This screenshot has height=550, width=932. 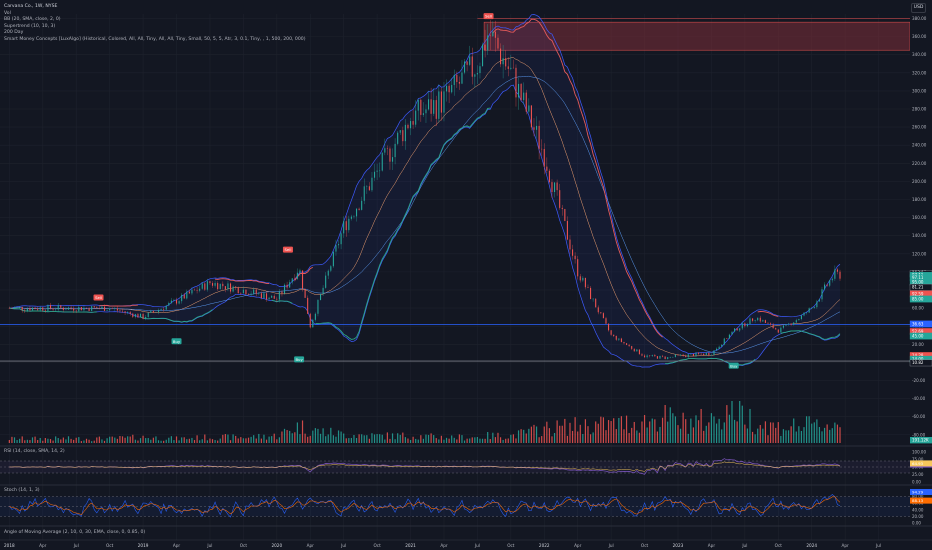 What do you see at coordinates (155, 27) in the screenshot?
I see `legend-supertrend: Supertrend (10, 10, 3)` at bounding box center [155, 27].